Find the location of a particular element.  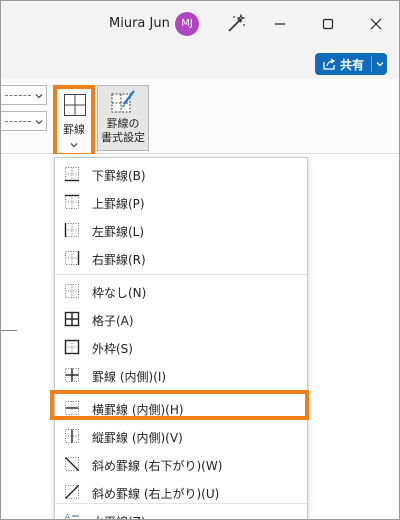

share-row: 共有 is located at coordinates (200, 63).